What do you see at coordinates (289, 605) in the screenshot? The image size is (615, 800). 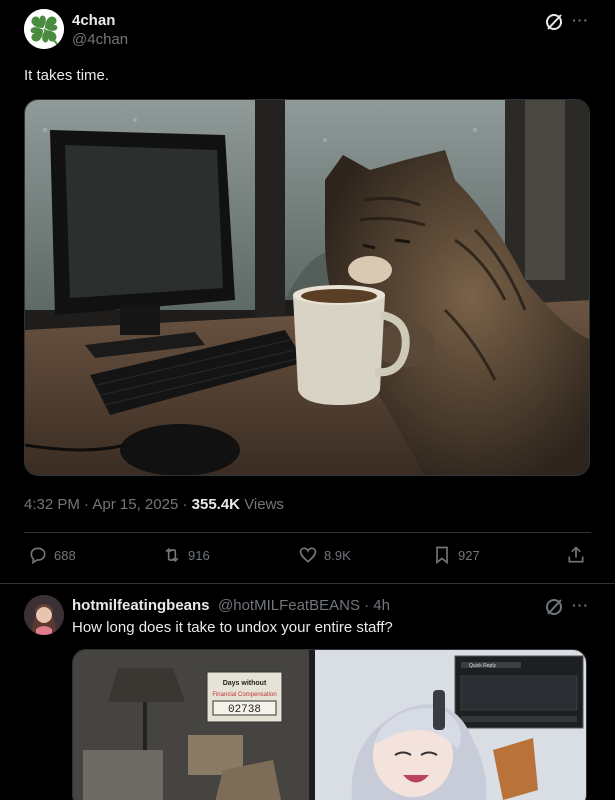 I see `reply-author-handle: @hotMILFeatBEANS` at bounding box center [289, 605].